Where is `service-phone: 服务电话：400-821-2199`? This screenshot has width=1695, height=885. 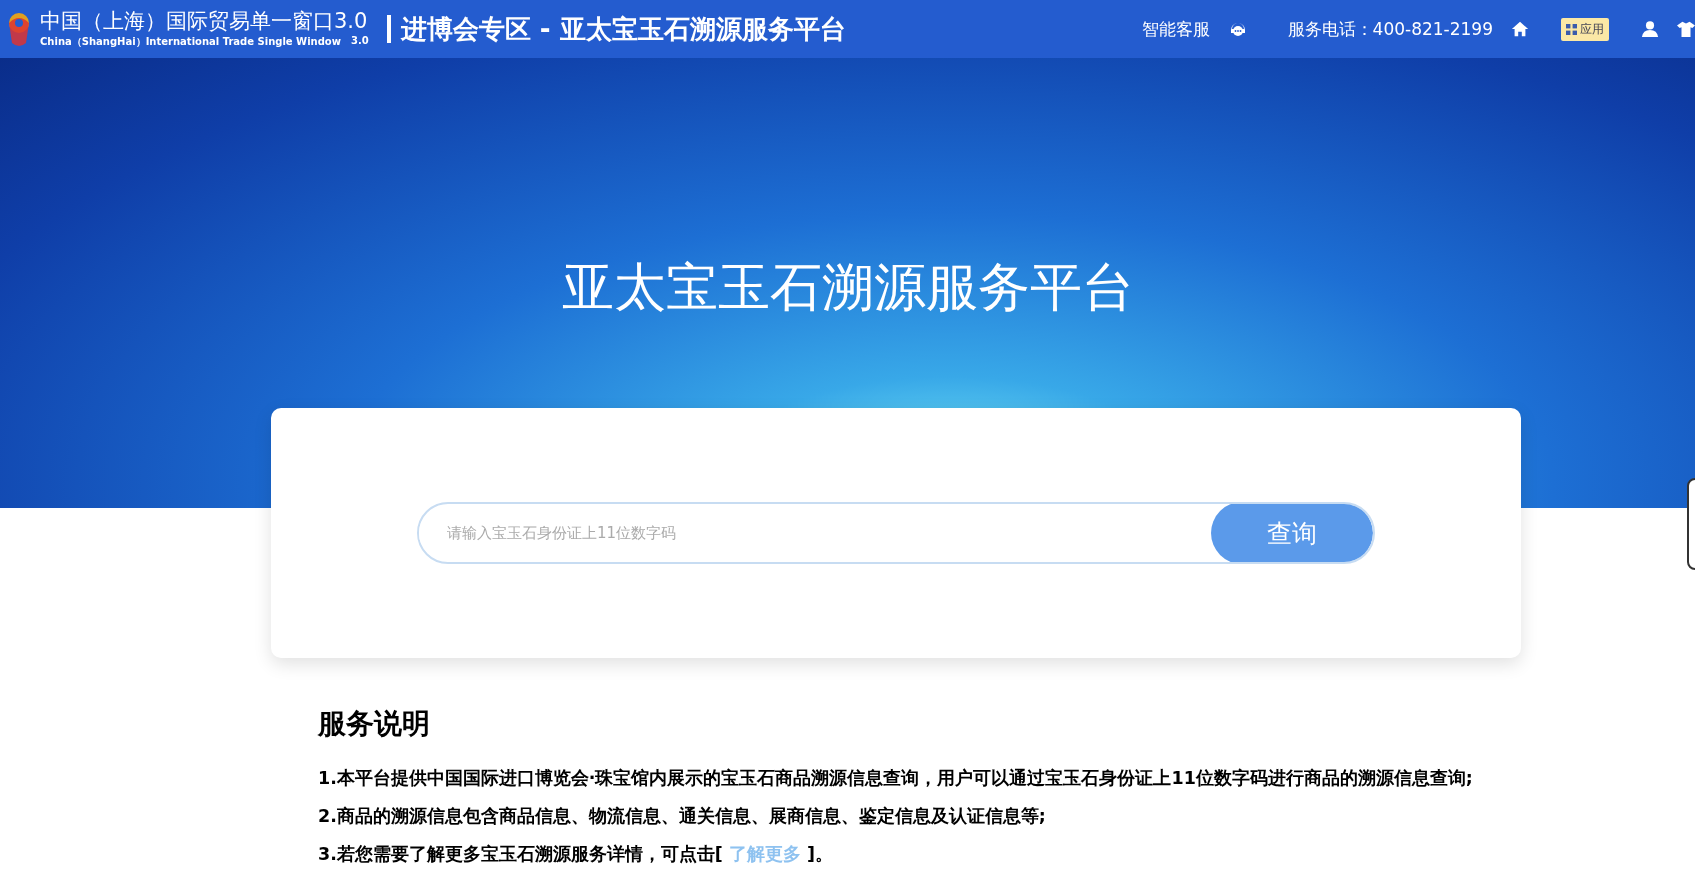
service-phone: 服务电话：400-821-2199 is located at coordinates (1390, 29).